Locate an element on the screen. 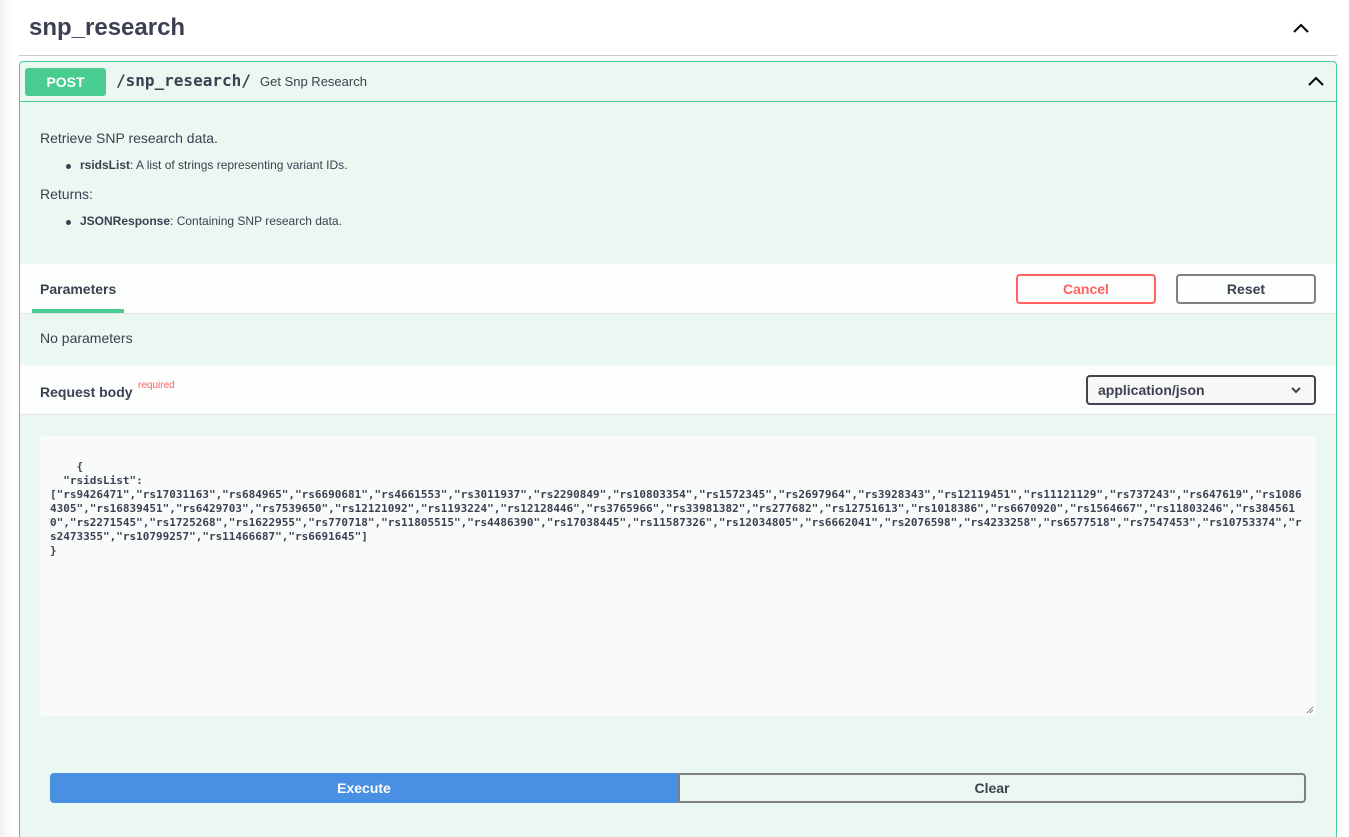  request-body-label: Request body is located at coordinates (86, 392).